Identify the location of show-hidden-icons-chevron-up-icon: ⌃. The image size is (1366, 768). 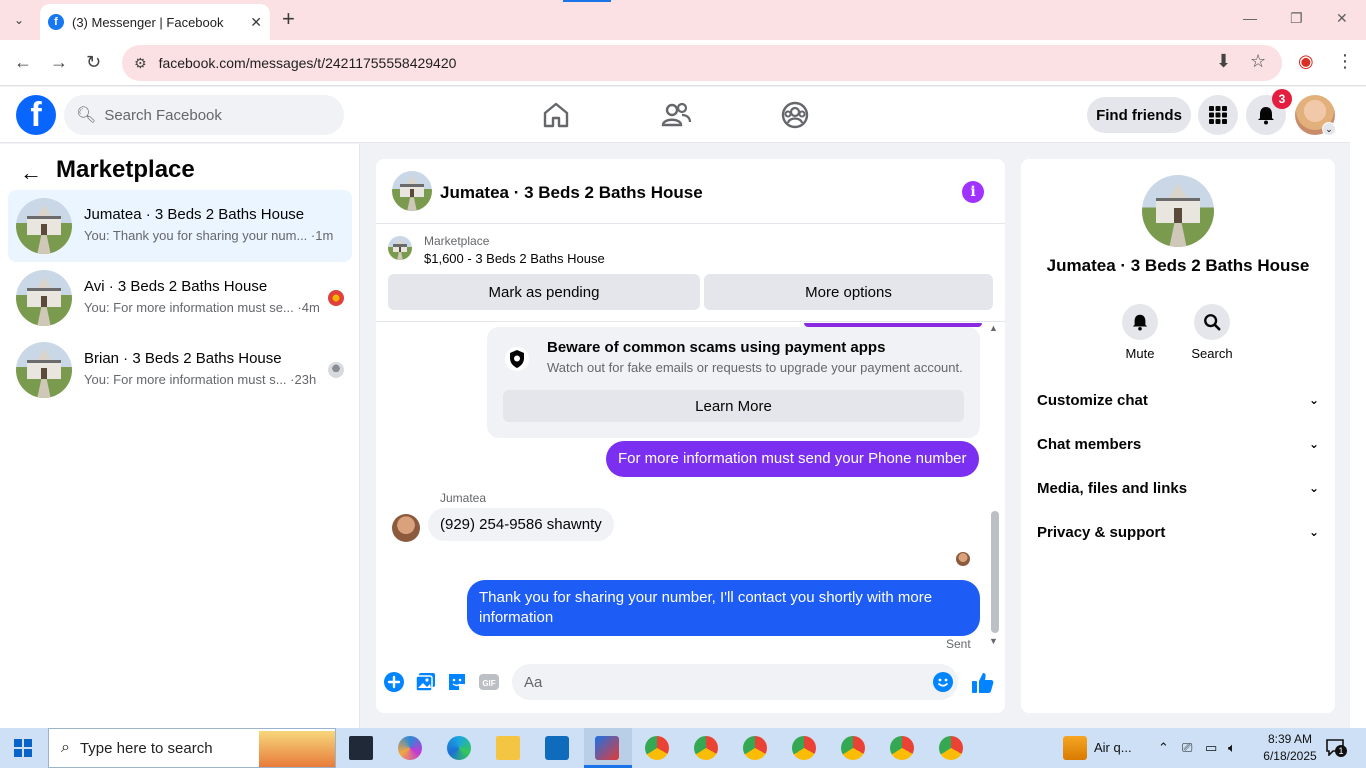
(1163, 748).